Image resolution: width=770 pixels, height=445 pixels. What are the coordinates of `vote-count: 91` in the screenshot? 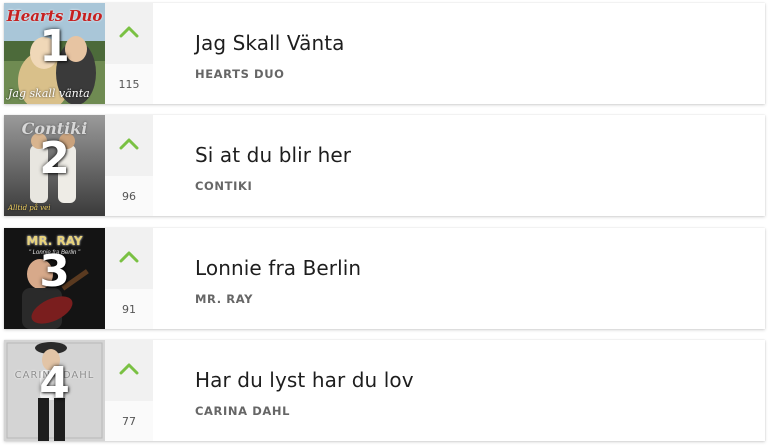 It's located at (129, 309).